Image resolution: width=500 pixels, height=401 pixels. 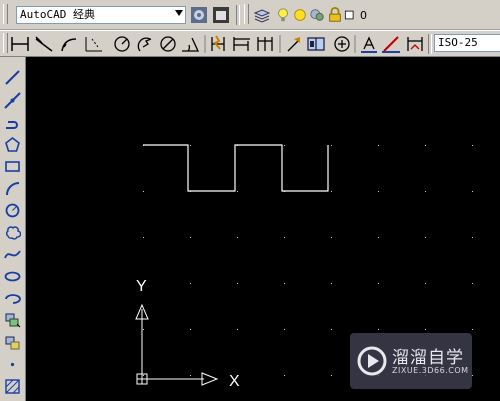 What do you see at coordinates (363, 15) in the screenshot?
I see `layer-name: 0` at bounding box center [363, 15].